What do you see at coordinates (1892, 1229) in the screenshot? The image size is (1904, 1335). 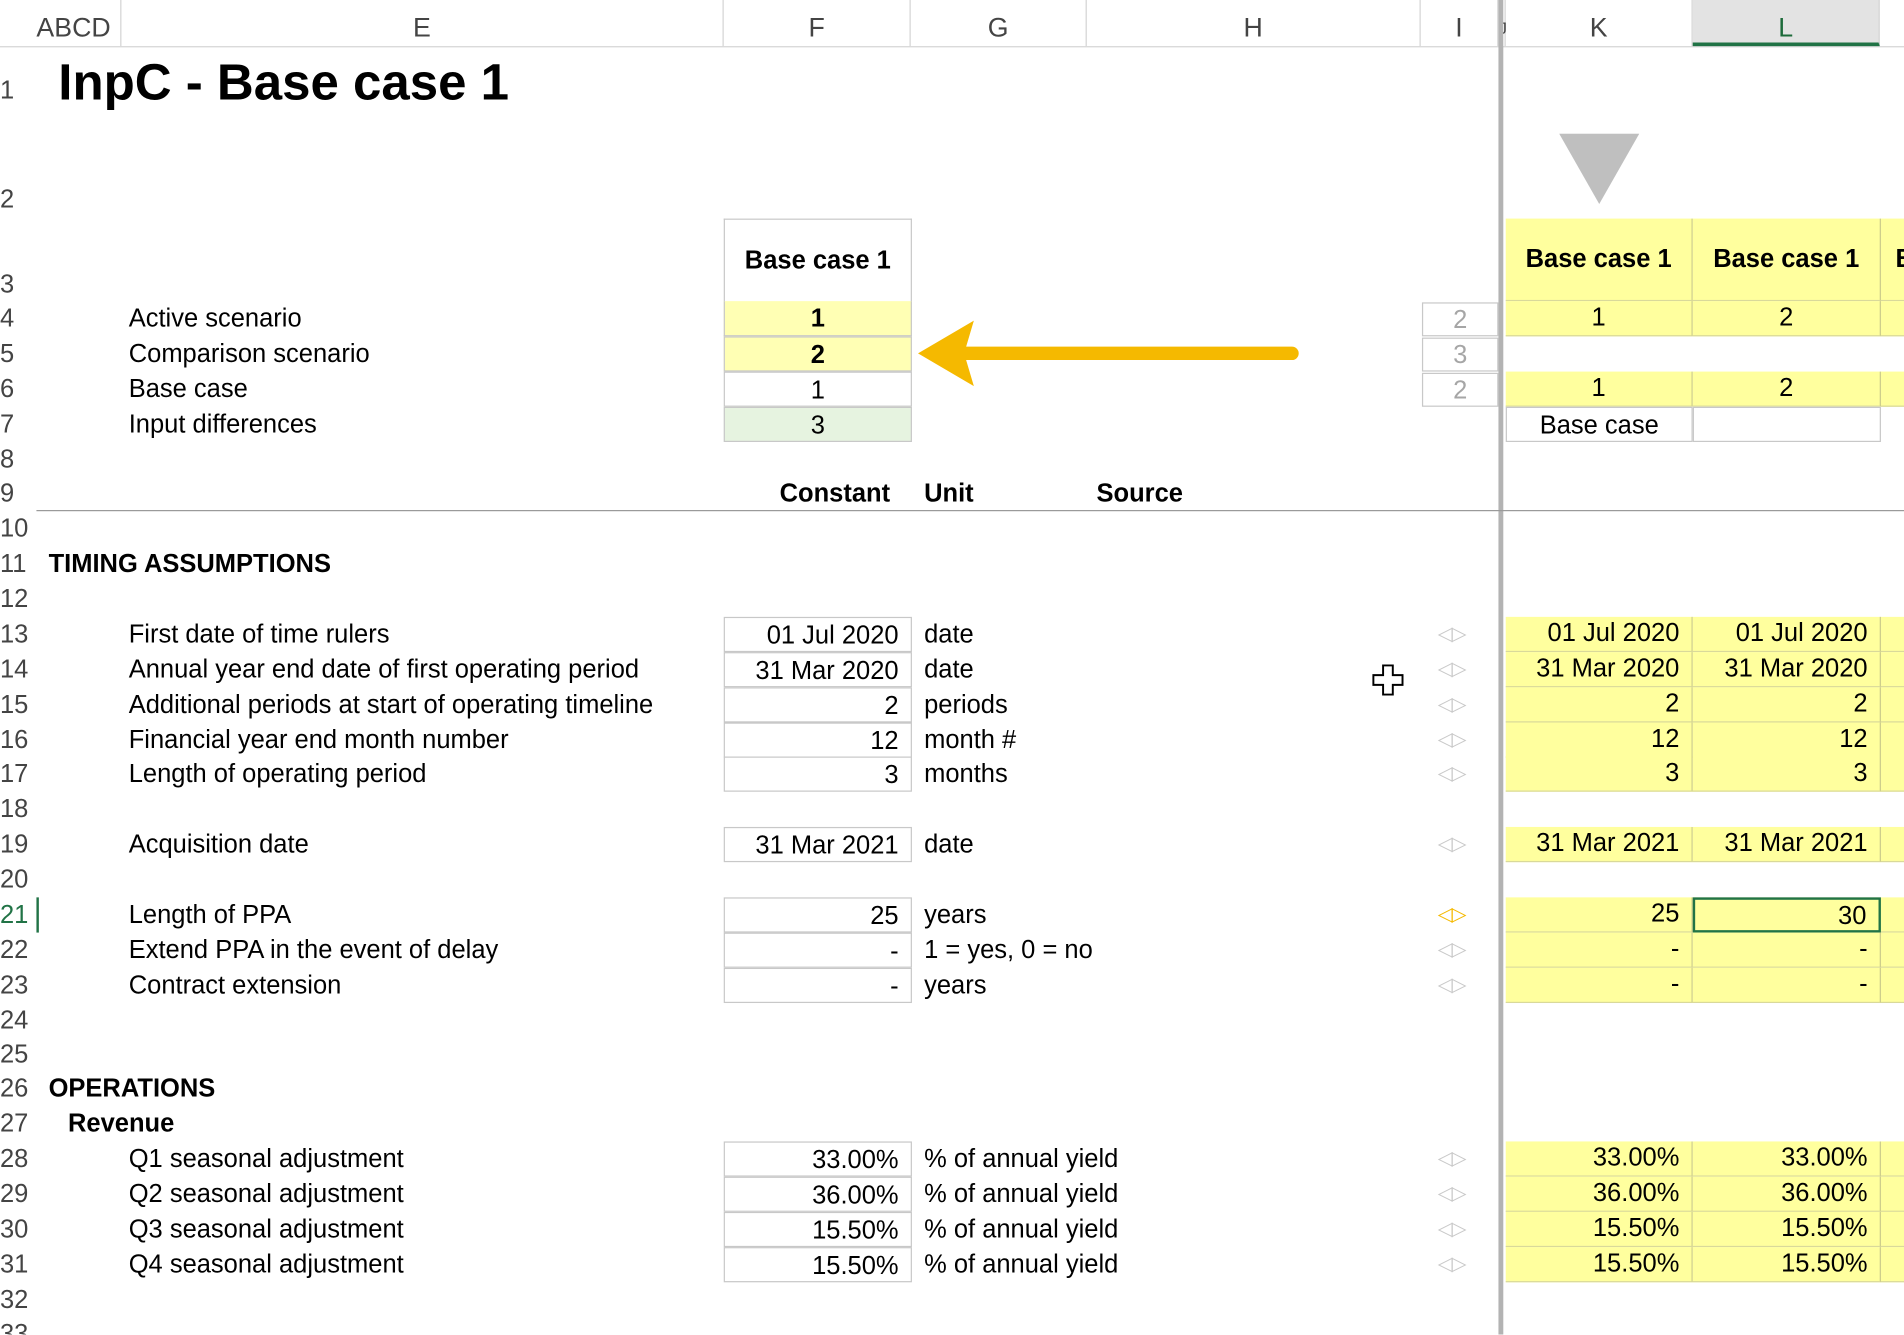 I see `q3-seasonal-scenario-m` at bounding box center [1892, 1229].